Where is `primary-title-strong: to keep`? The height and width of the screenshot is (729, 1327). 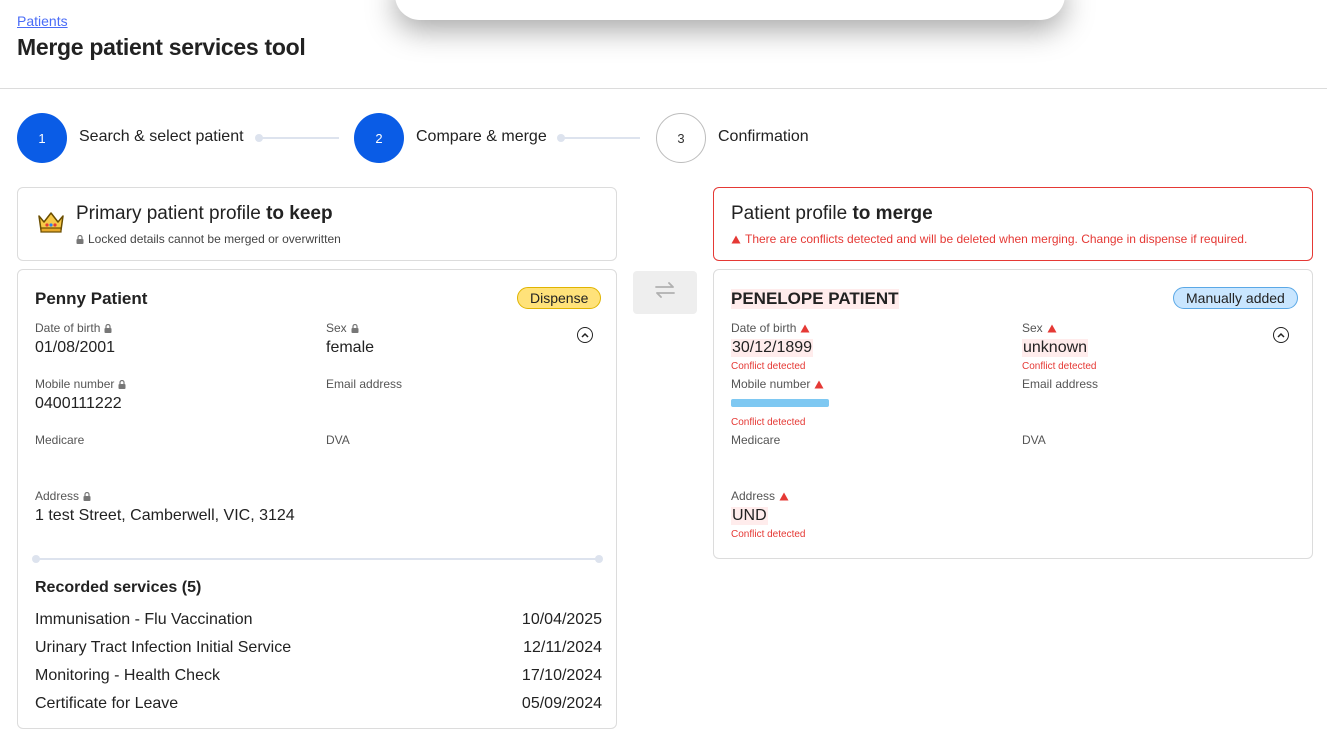 primary-title-strong: to keep is located at coordinates (299, 213).